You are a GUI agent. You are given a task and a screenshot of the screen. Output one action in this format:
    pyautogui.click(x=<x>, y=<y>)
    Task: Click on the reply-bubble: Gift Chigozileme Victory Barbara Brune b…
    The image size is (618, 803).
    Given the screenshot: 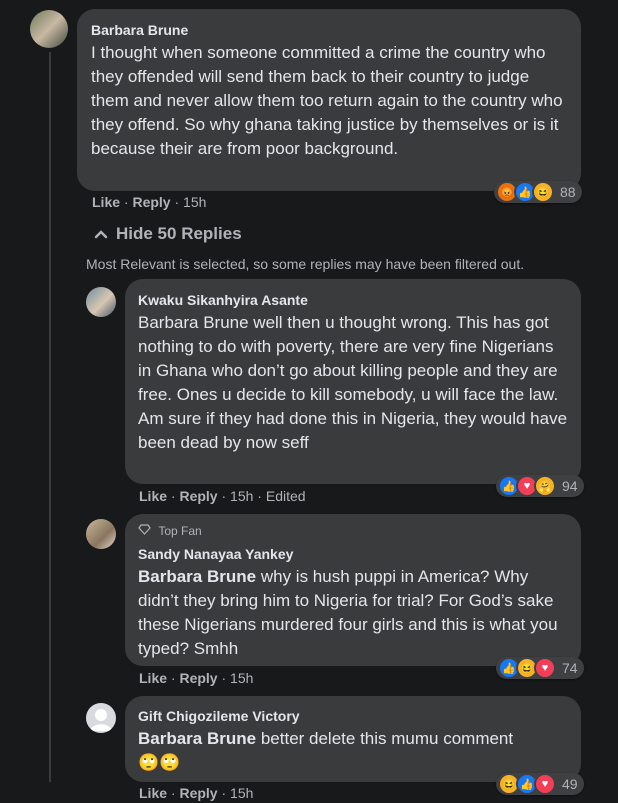 What is the action you would take?
    pyautogui.click(x=353, y=739)
    